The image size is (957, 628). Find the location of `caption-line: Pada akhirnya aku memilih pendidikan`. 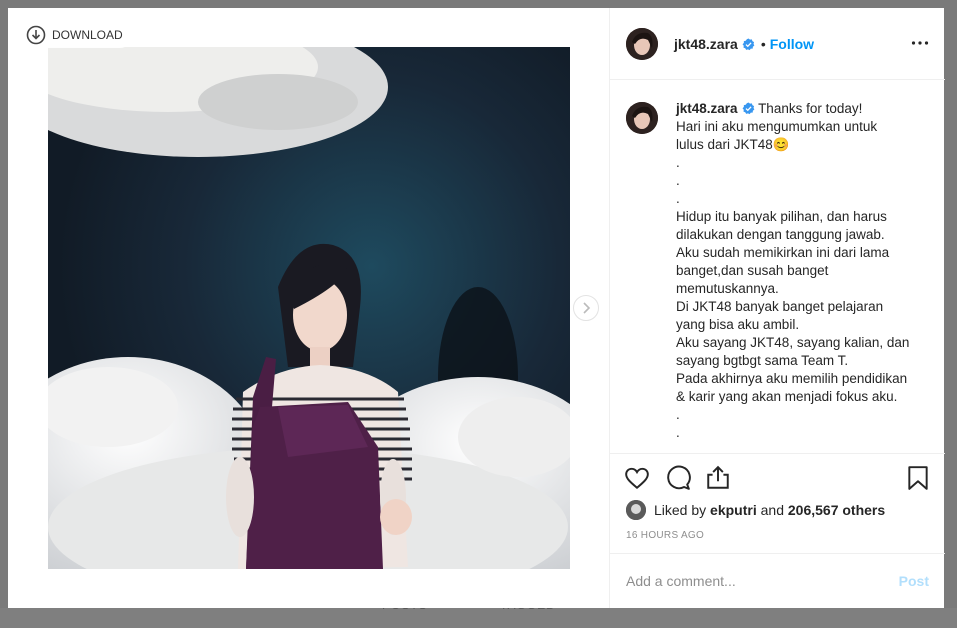

caption-line: Pada akhirnya aku memilih pendidikan is located at coordinates (792, 378).